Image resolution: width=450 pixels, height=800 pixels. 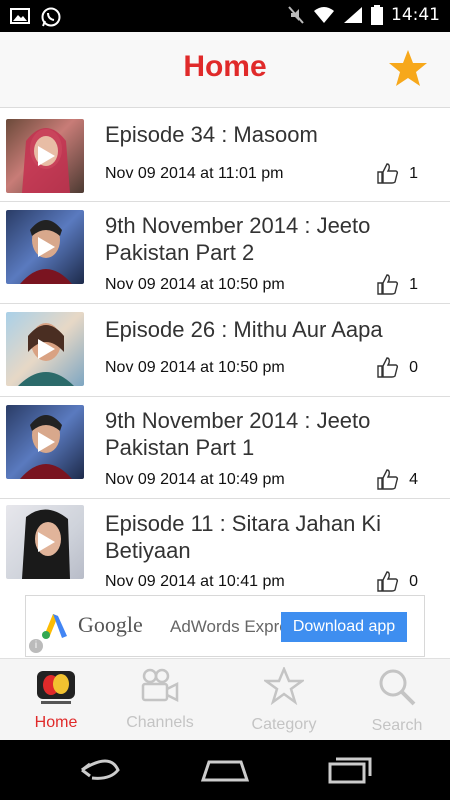 What do you see at coordinates (225, 16) in the screenshot?
I see `status-bar: 14:41` at bounding box center [225, 16].